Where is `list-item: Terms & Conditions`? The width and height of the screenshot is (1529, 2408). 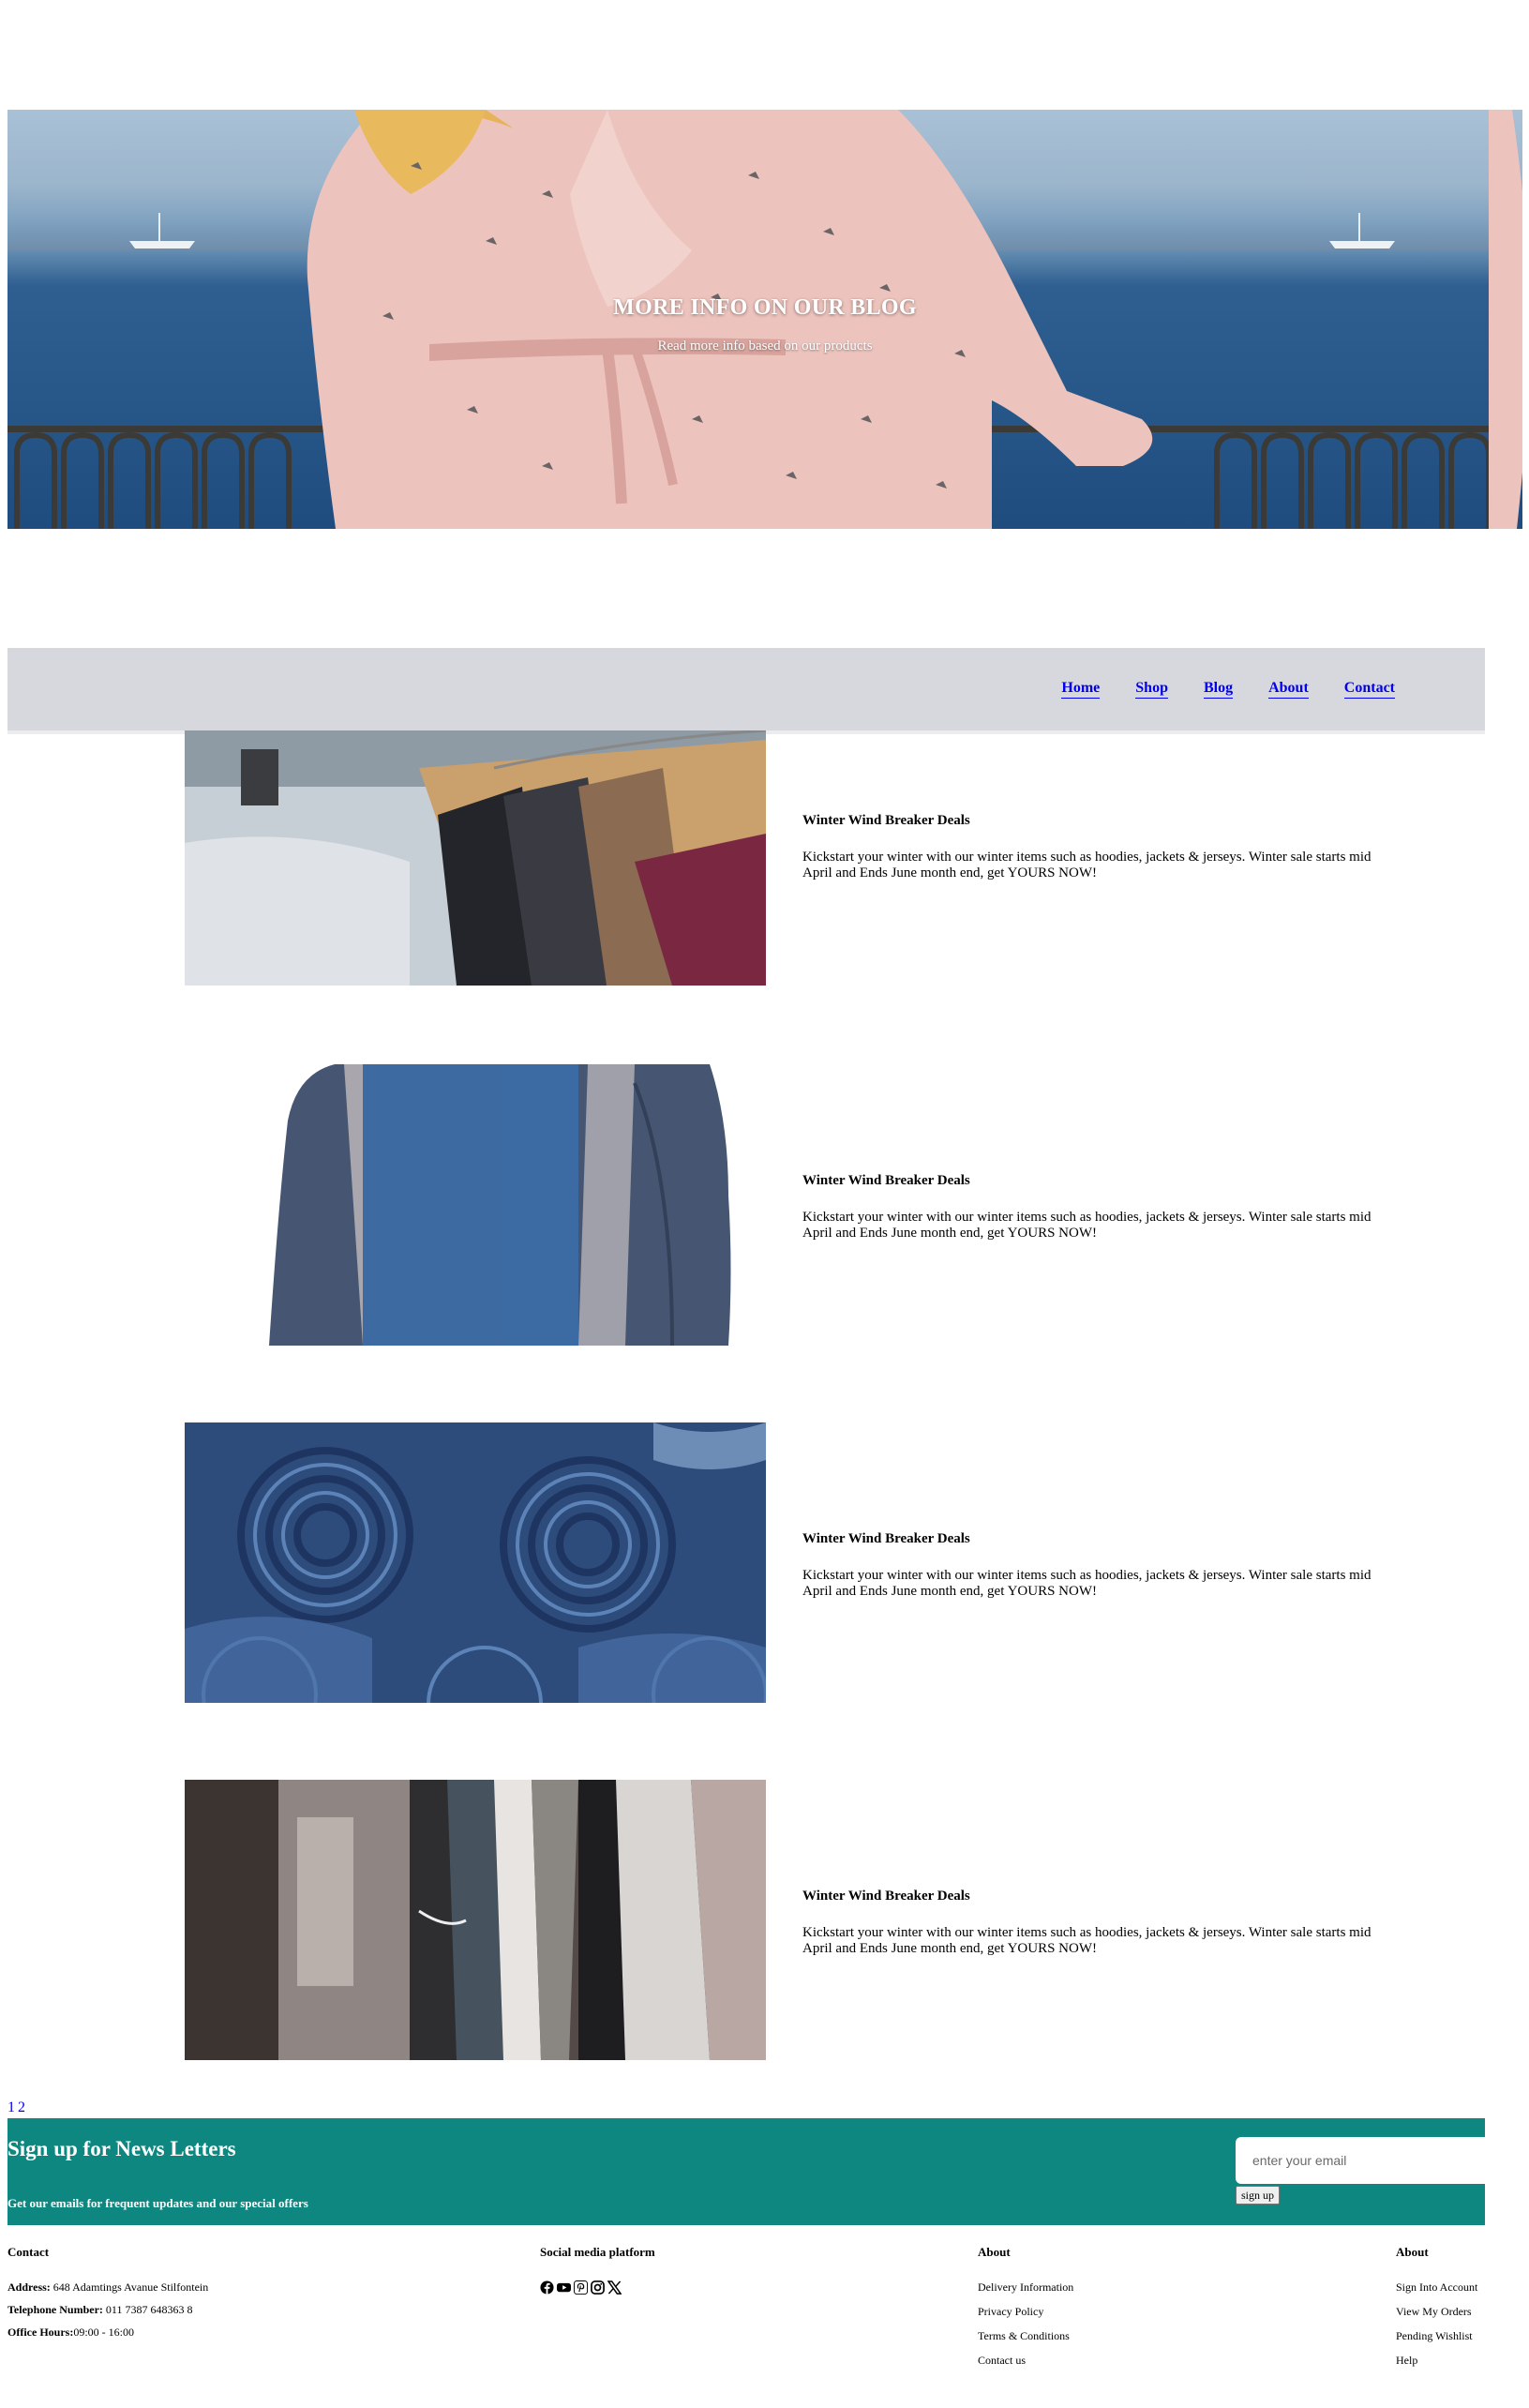 list-item: Terms & Conditions is located at coordinates (1025, 2336).